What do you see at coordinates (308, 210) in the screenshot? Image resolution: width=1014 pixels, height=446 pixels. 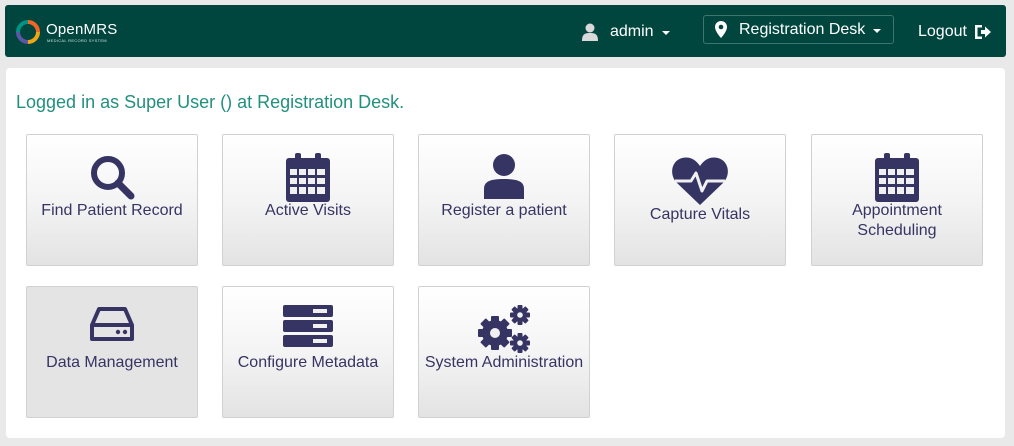 I see `app-label: Active Visits` at bounding box center [308, 210].